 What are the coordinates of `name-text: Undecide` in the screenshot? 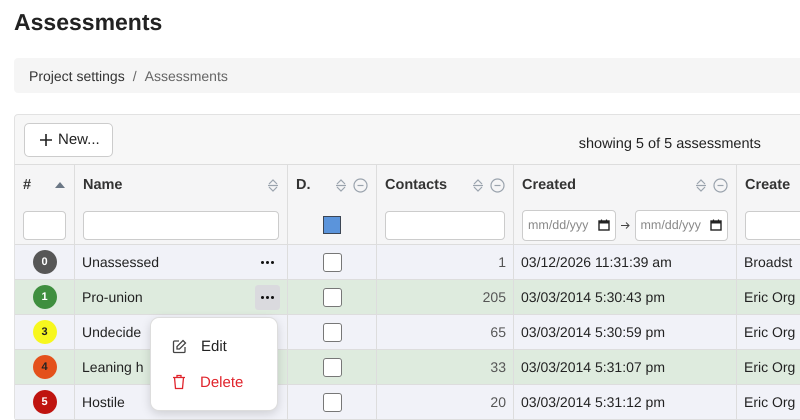 It's located at (112, 332).